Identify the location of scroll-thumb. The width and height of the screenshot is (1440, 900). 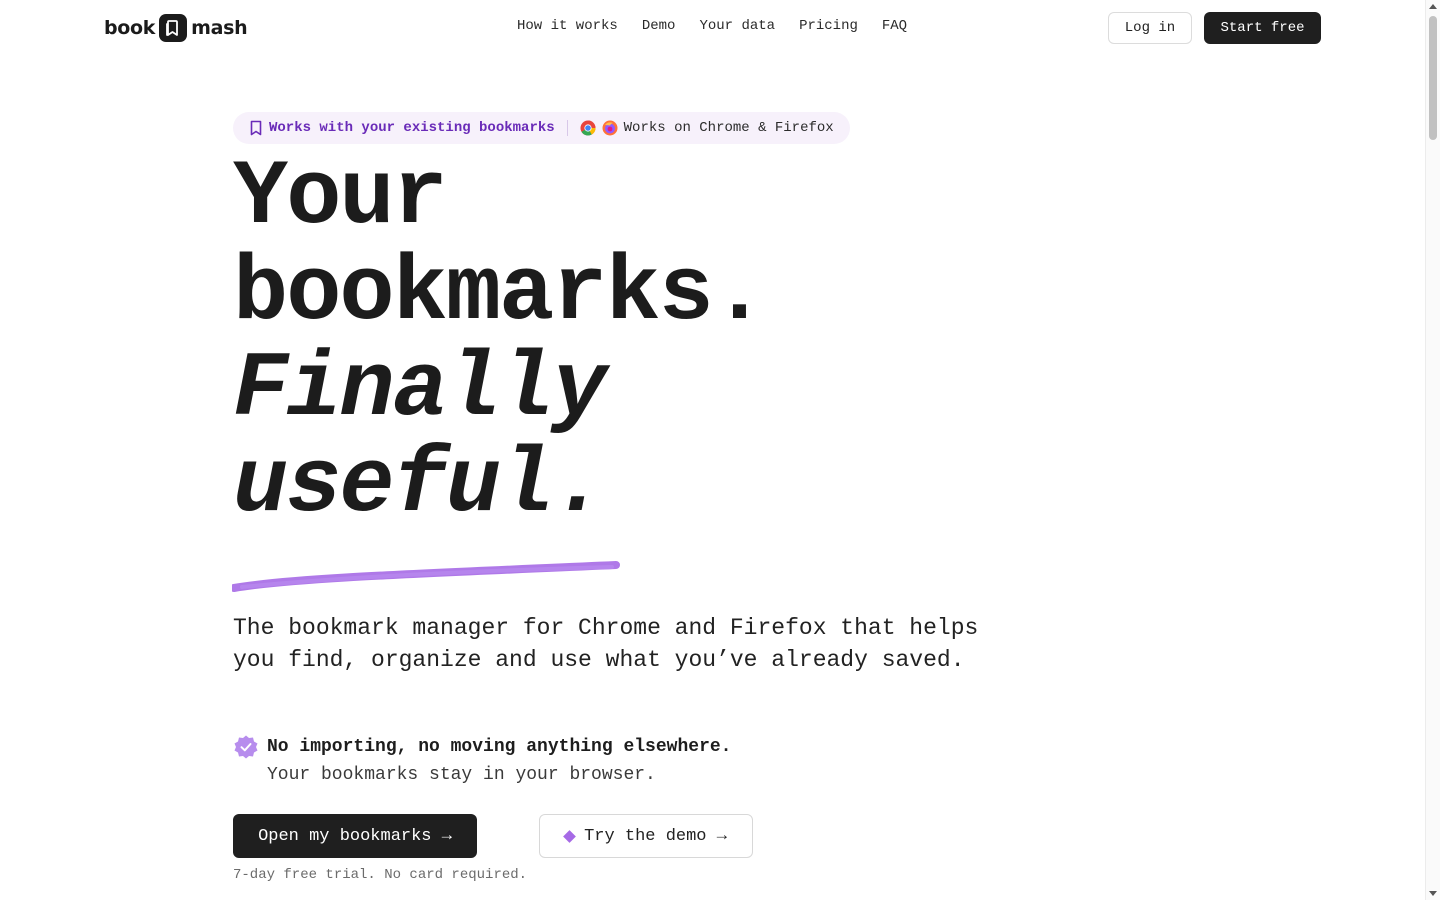
(1433, 78).